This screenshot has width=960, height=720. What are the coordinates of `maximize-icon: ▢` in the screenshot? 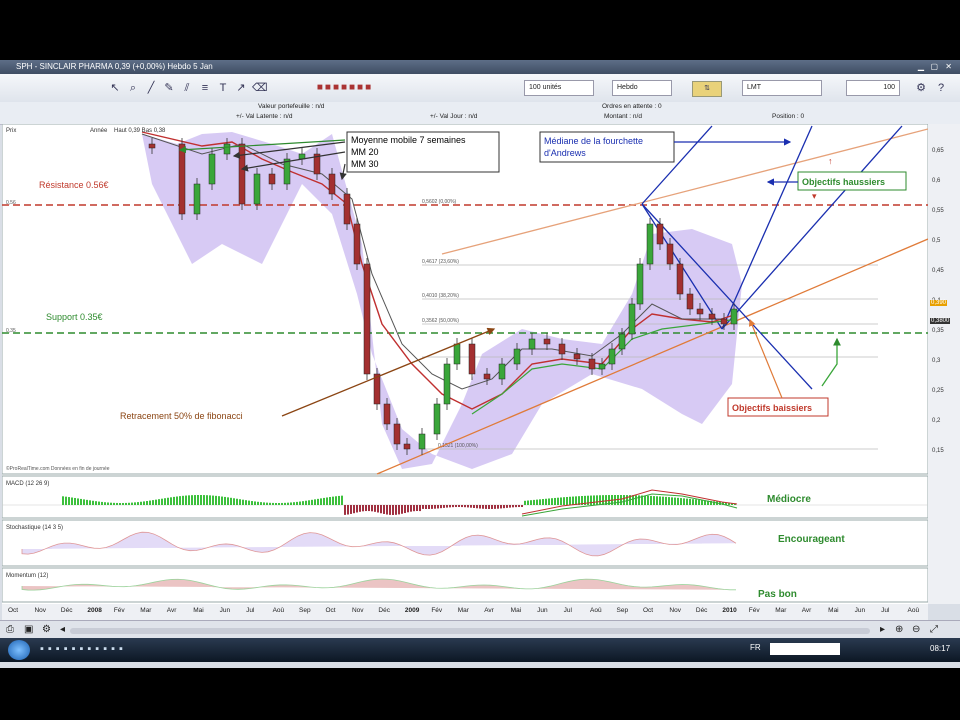 It's located at (934, 67).